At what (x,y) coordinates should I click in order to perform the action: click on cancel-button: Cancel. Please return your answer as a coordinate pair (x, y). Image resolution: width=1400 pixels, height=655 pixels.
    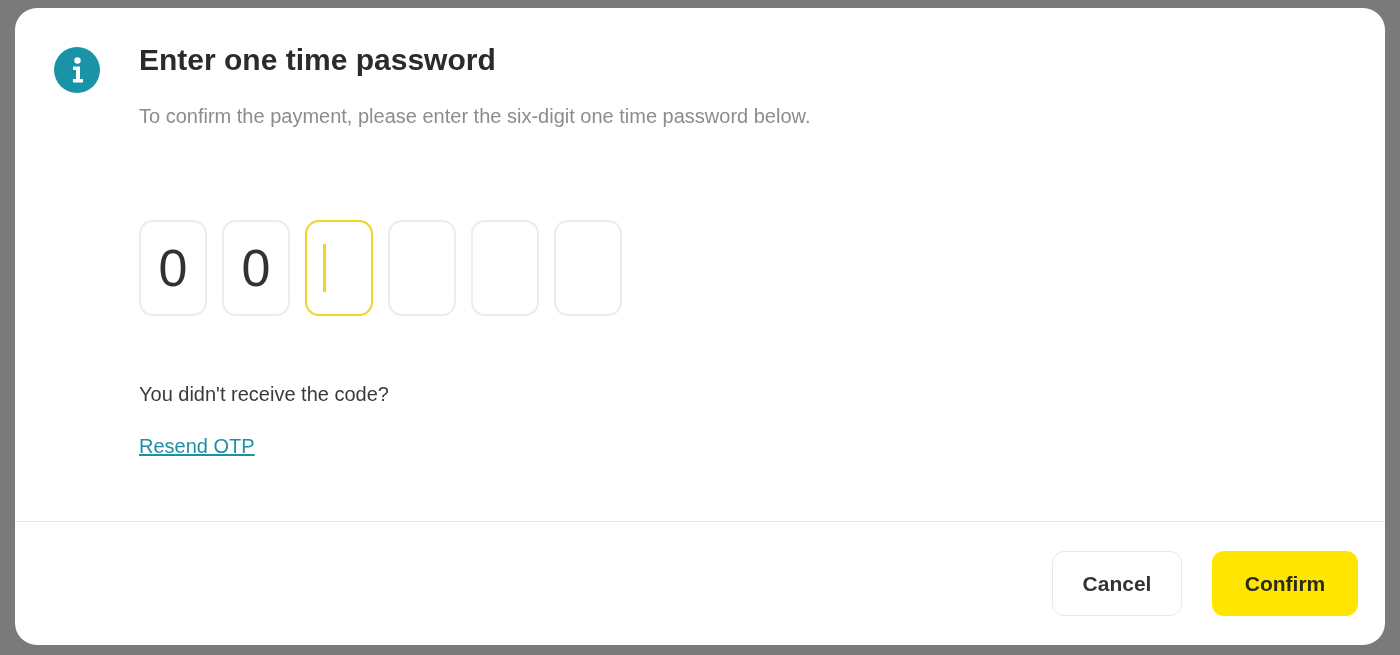
    Looking at the image, I should click on (1117, 583).